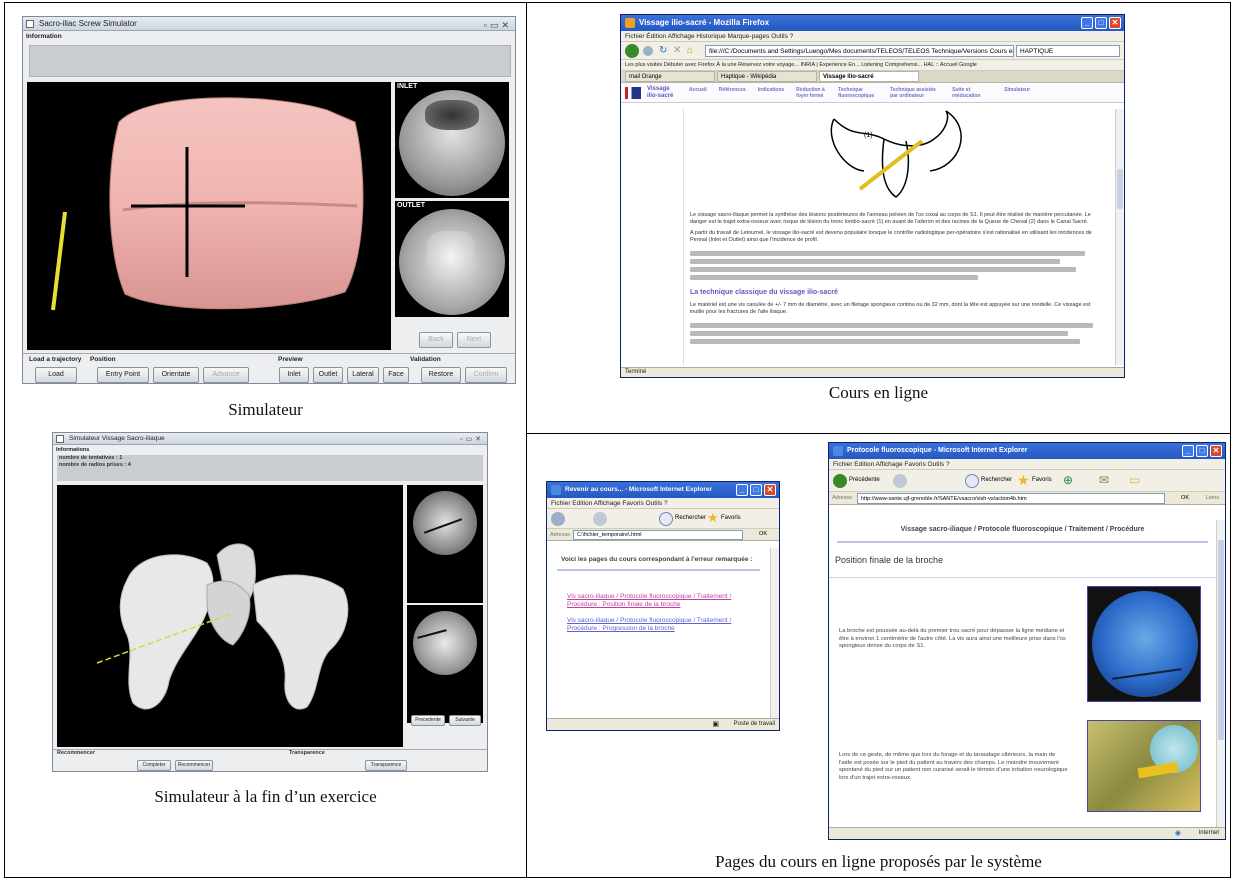 Image resolution: width=1235 pixels, height=881 pixels. I want to click on confirm-button: Confirm, so click(486, 375).